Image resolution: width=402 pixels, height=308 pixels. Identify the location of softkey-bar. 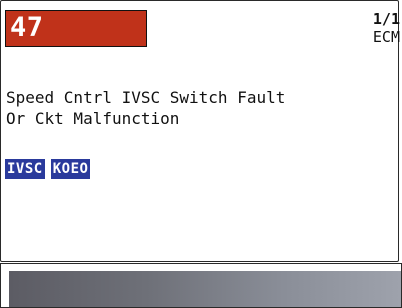
(201, 285).